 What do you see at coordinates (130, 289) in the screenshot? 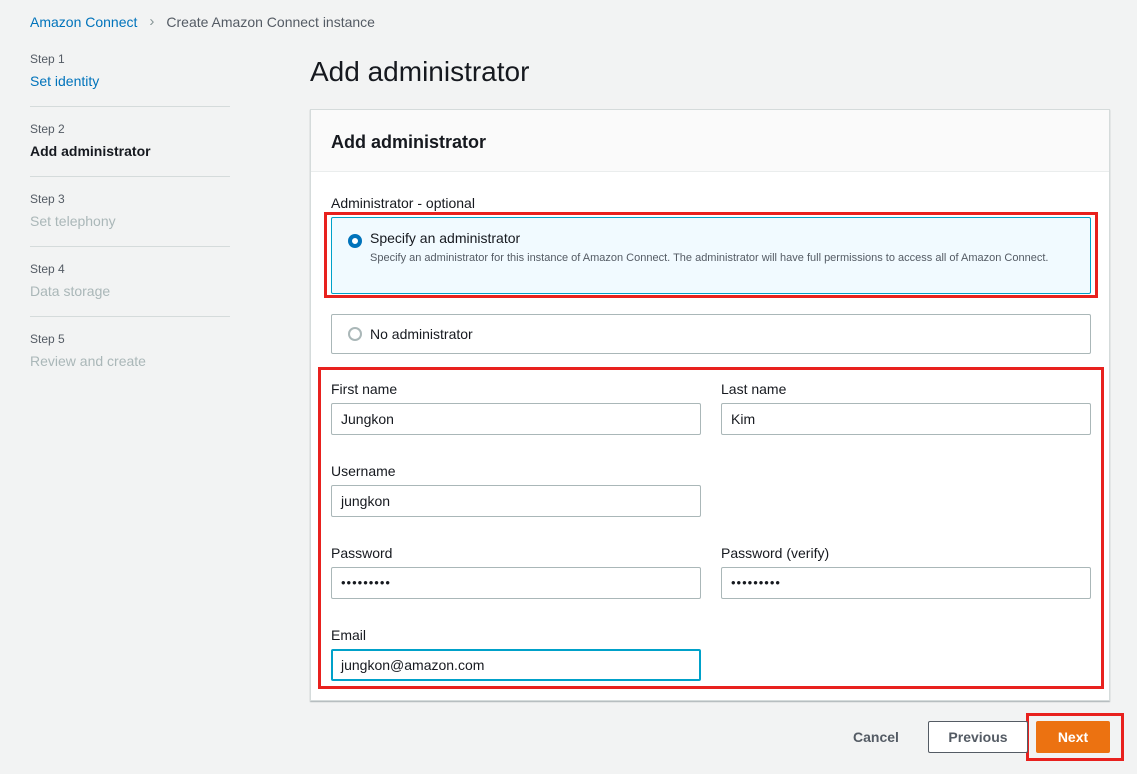
I see `step-data-storage: Step 4 Data storage` at bounding box center [130, 289].